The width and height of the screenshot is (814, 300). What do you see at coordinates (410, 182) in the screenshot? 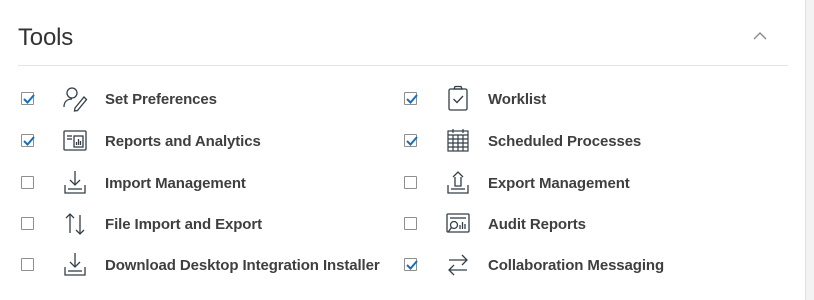
I see `checkbox-export-management` at bounding box center [410, 182].